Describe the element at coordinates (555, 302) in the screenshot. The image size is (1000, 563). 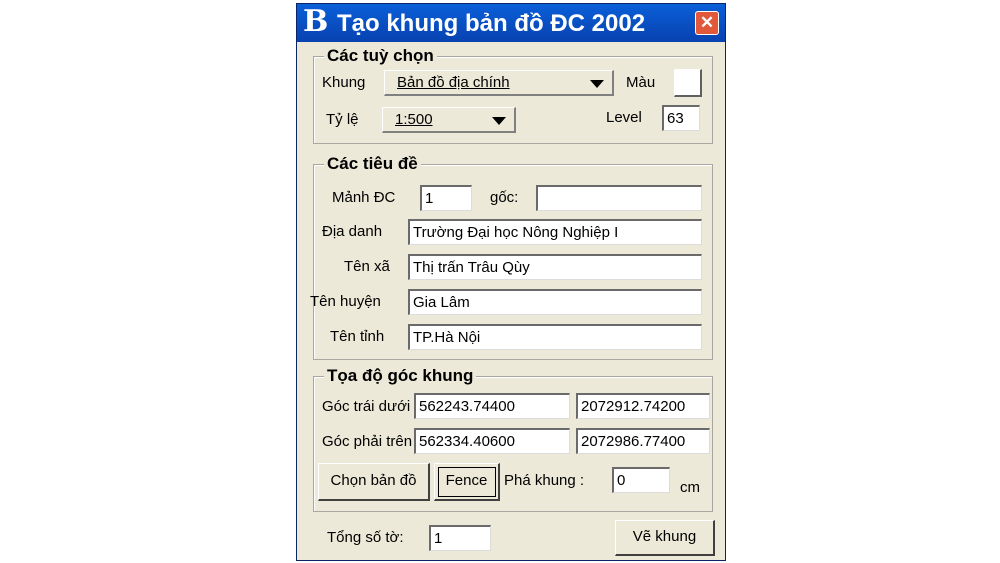
I see `district-input: Gia Lâm` at that location.